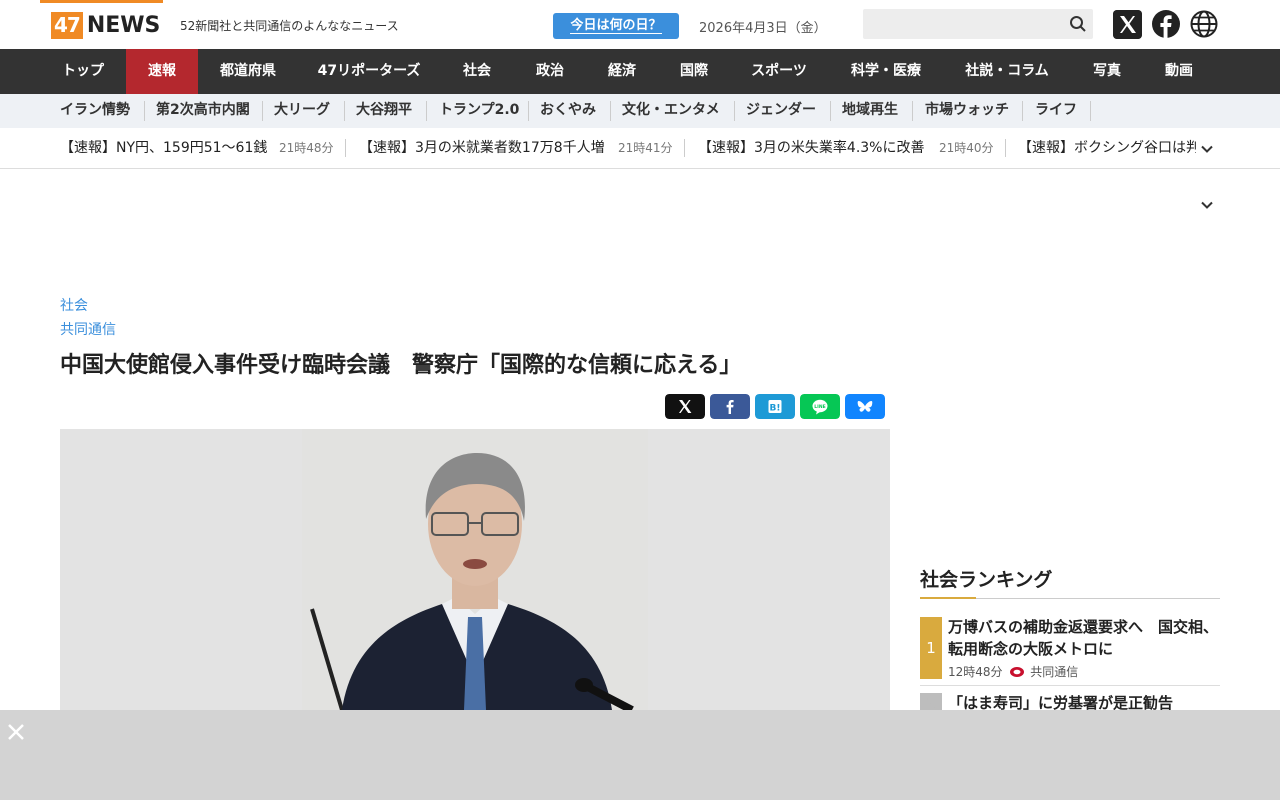 The image size is (1280, 800). What do you see at coordinates (931, 648) in the screenshot?
I see `rank-number: 1` at bounding box center [931, 648].